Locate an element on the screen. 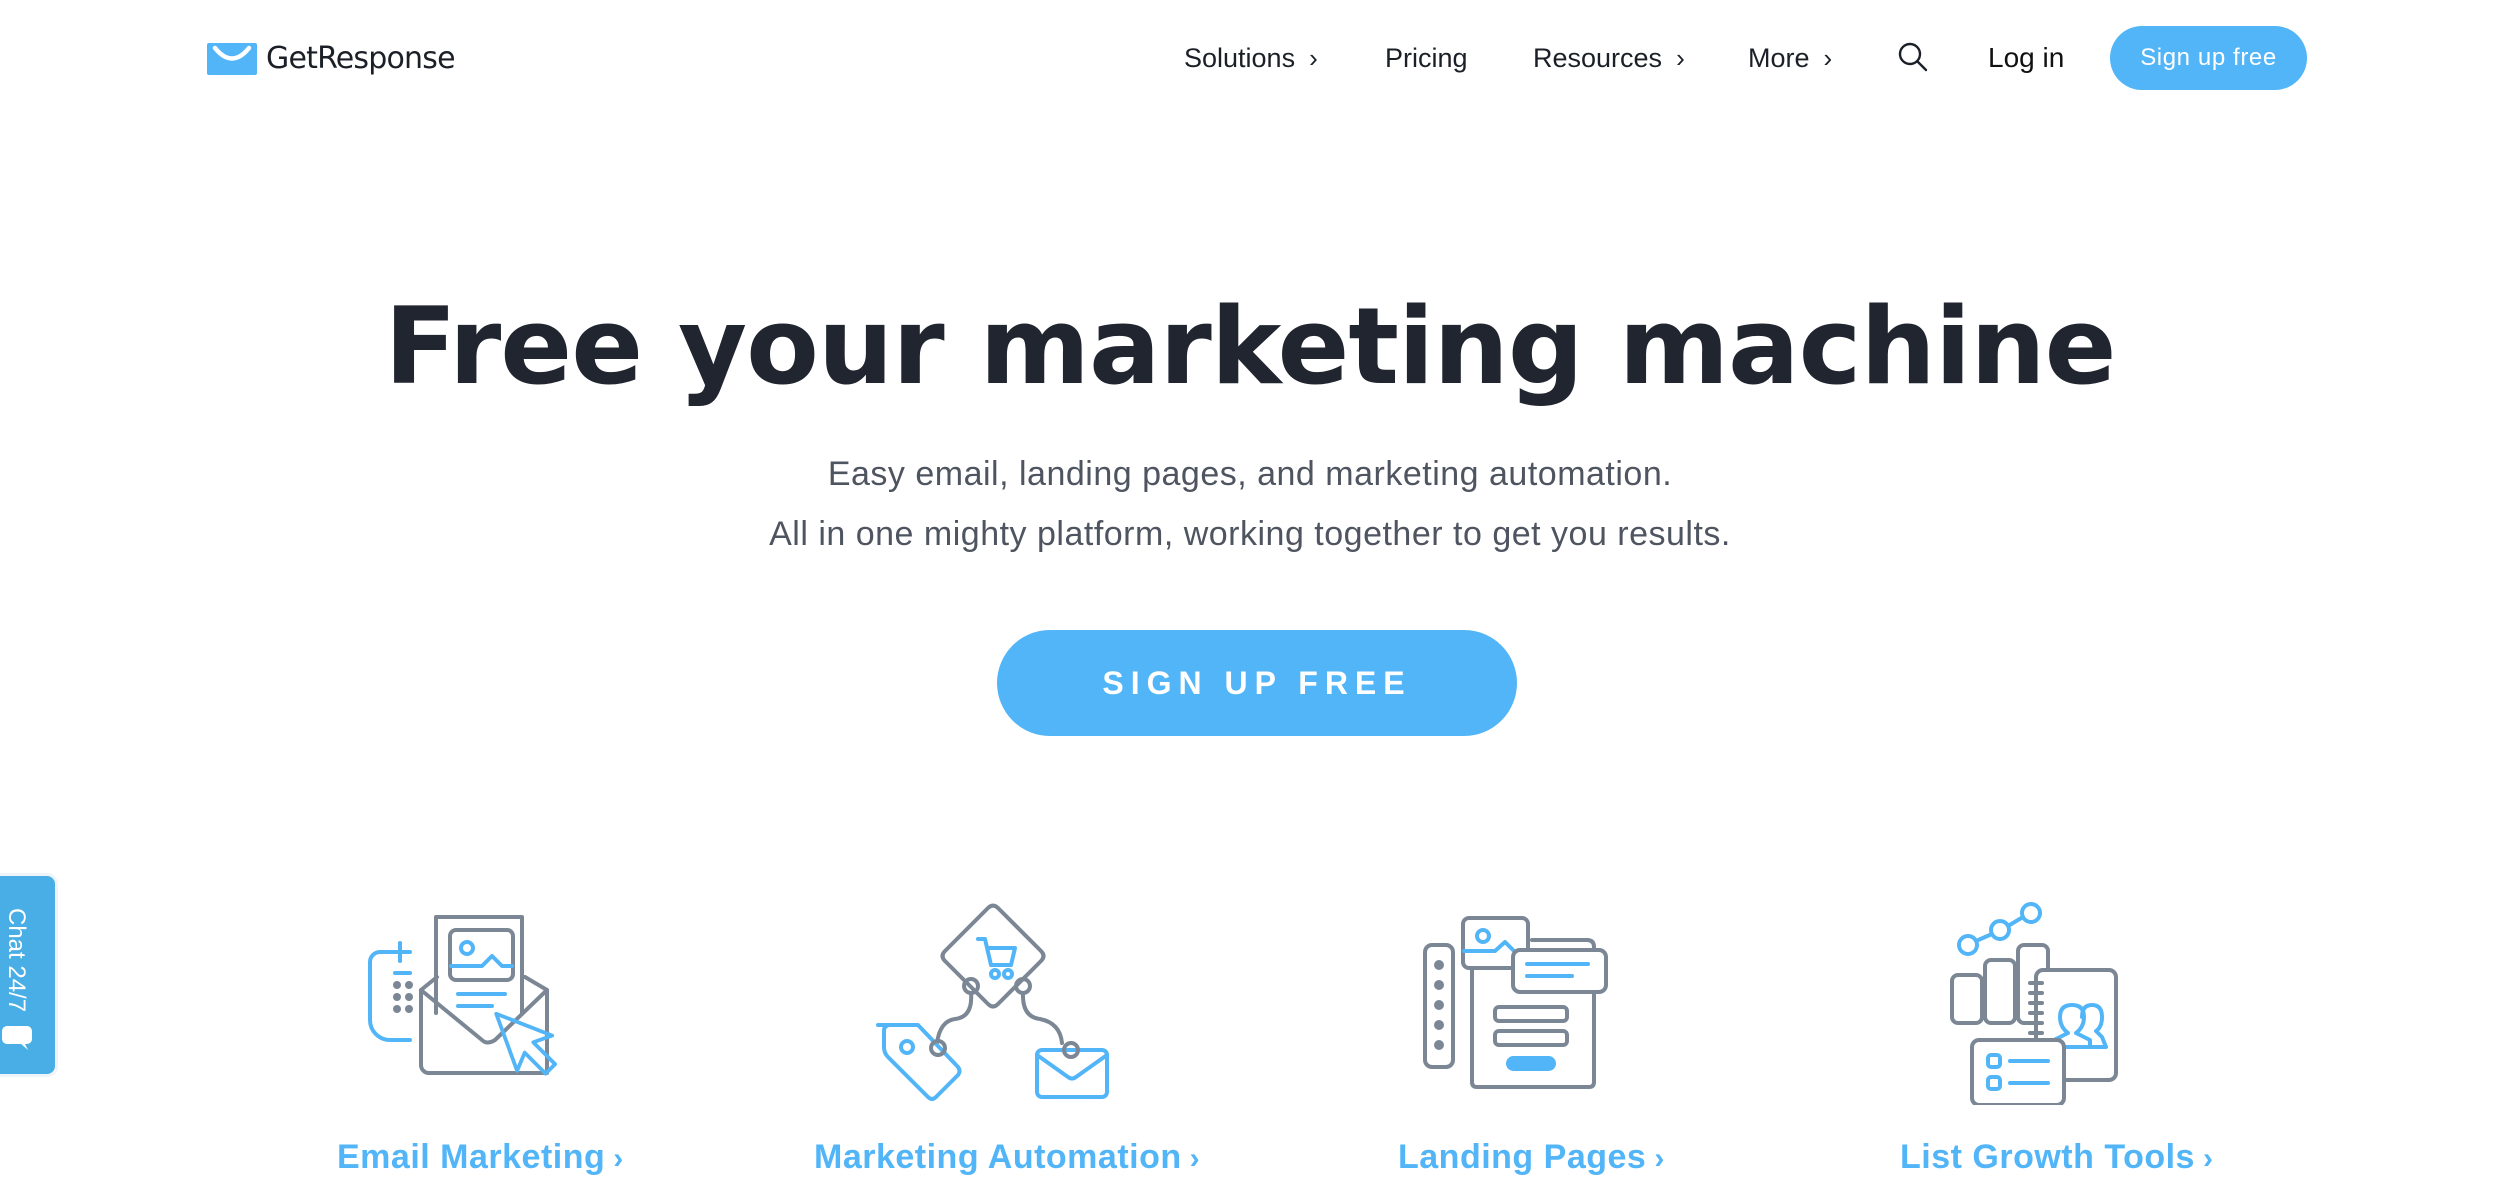 The image size is (2500, 1189). search-icon is located at coordinates (1913, 57).